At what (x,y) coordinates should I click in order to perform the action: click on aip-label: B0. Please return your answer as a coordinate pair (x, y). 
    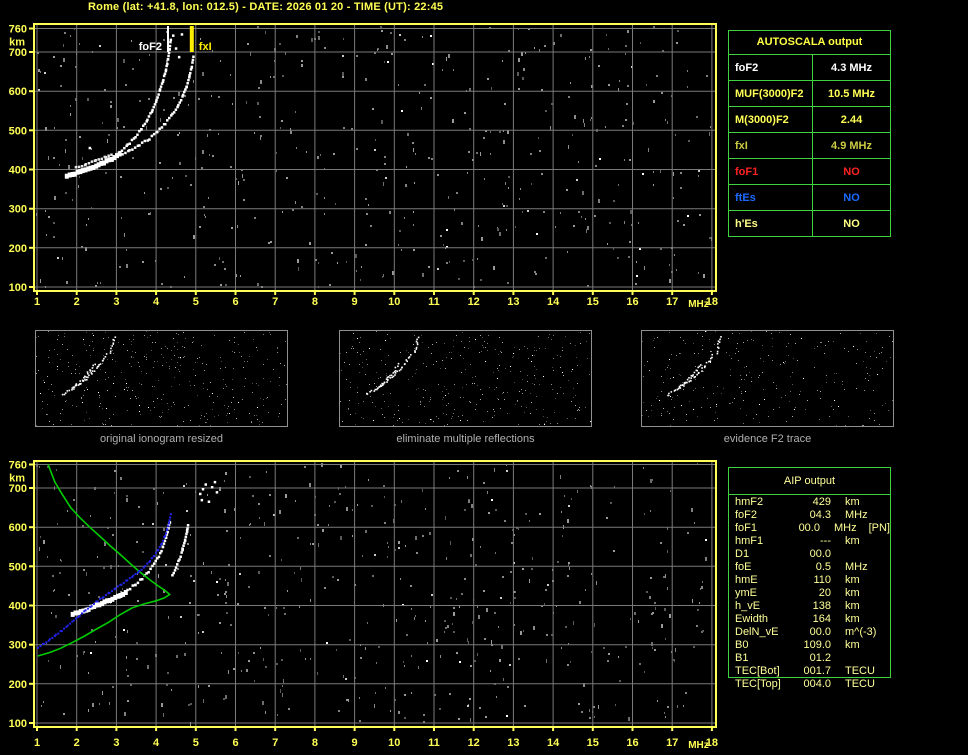
    Looking at the image, I should click on (742, 645).